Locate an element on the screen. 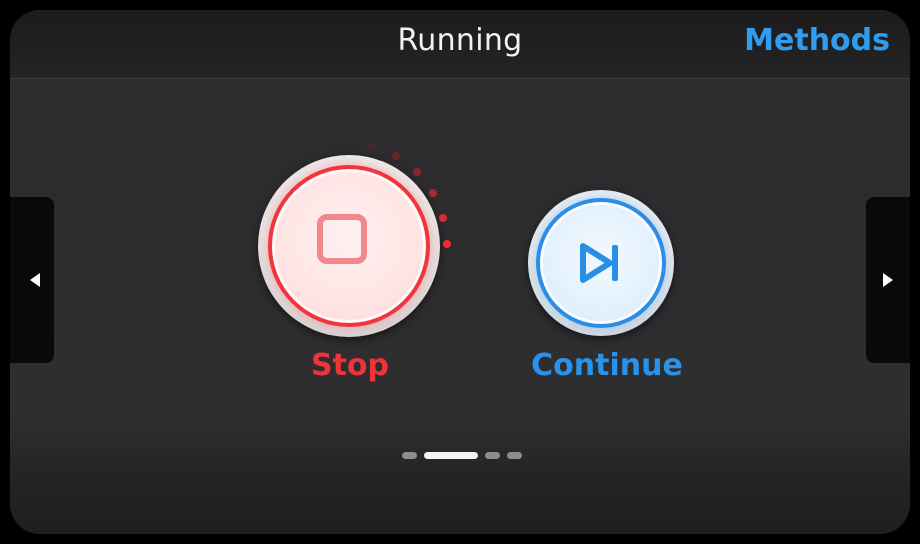 Image resolution: width=920 pixels, height=544 pixels. continue-button is located at coordinates (601, 263).